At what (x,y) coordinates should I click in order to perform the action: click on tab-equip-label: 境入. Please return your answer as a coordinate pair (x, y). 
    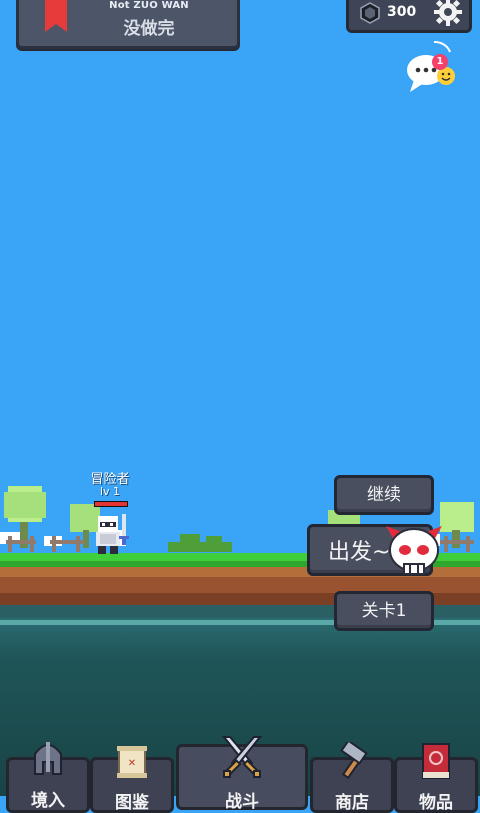
    Looking at the image, I should click on (48, 801).